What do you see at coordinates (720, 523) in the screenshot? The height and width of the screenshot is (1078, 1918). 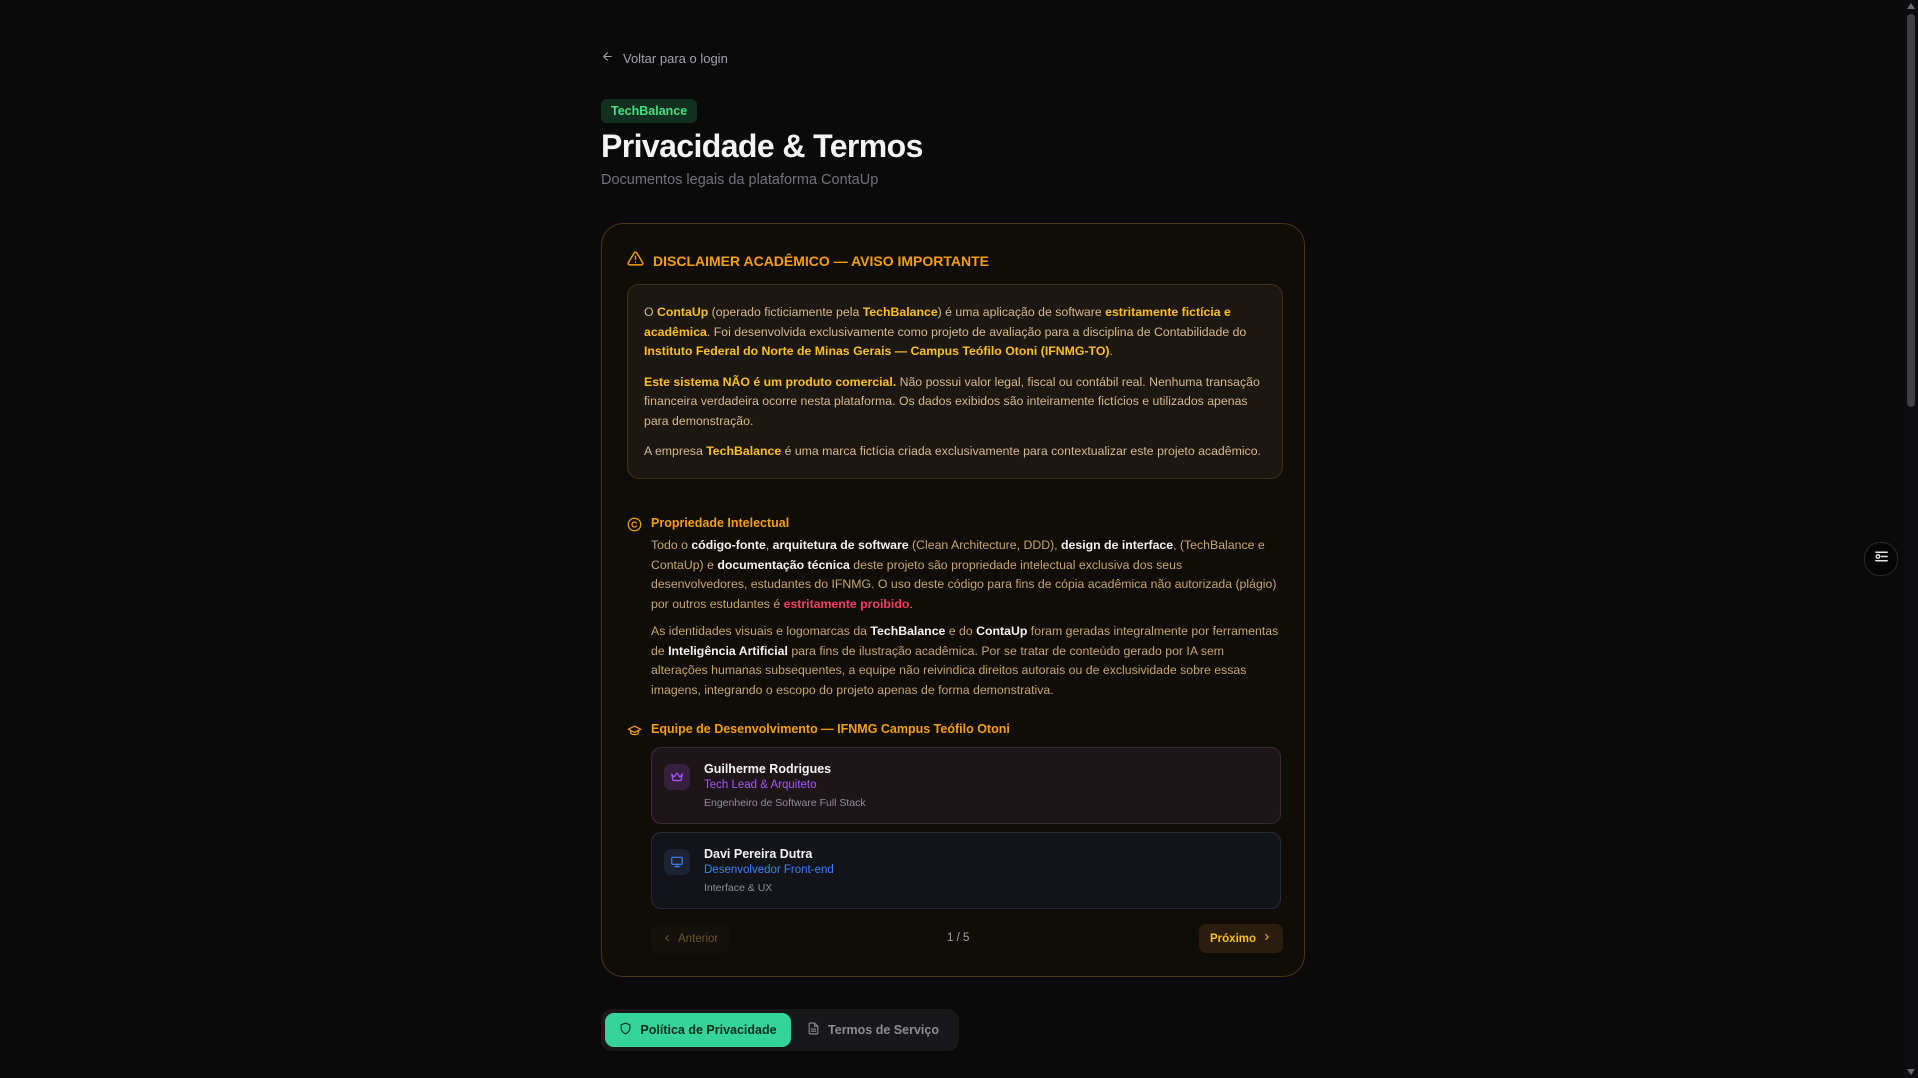 I see `ip-title: Propriedade Intelectual` at bounding box center [720, 523].